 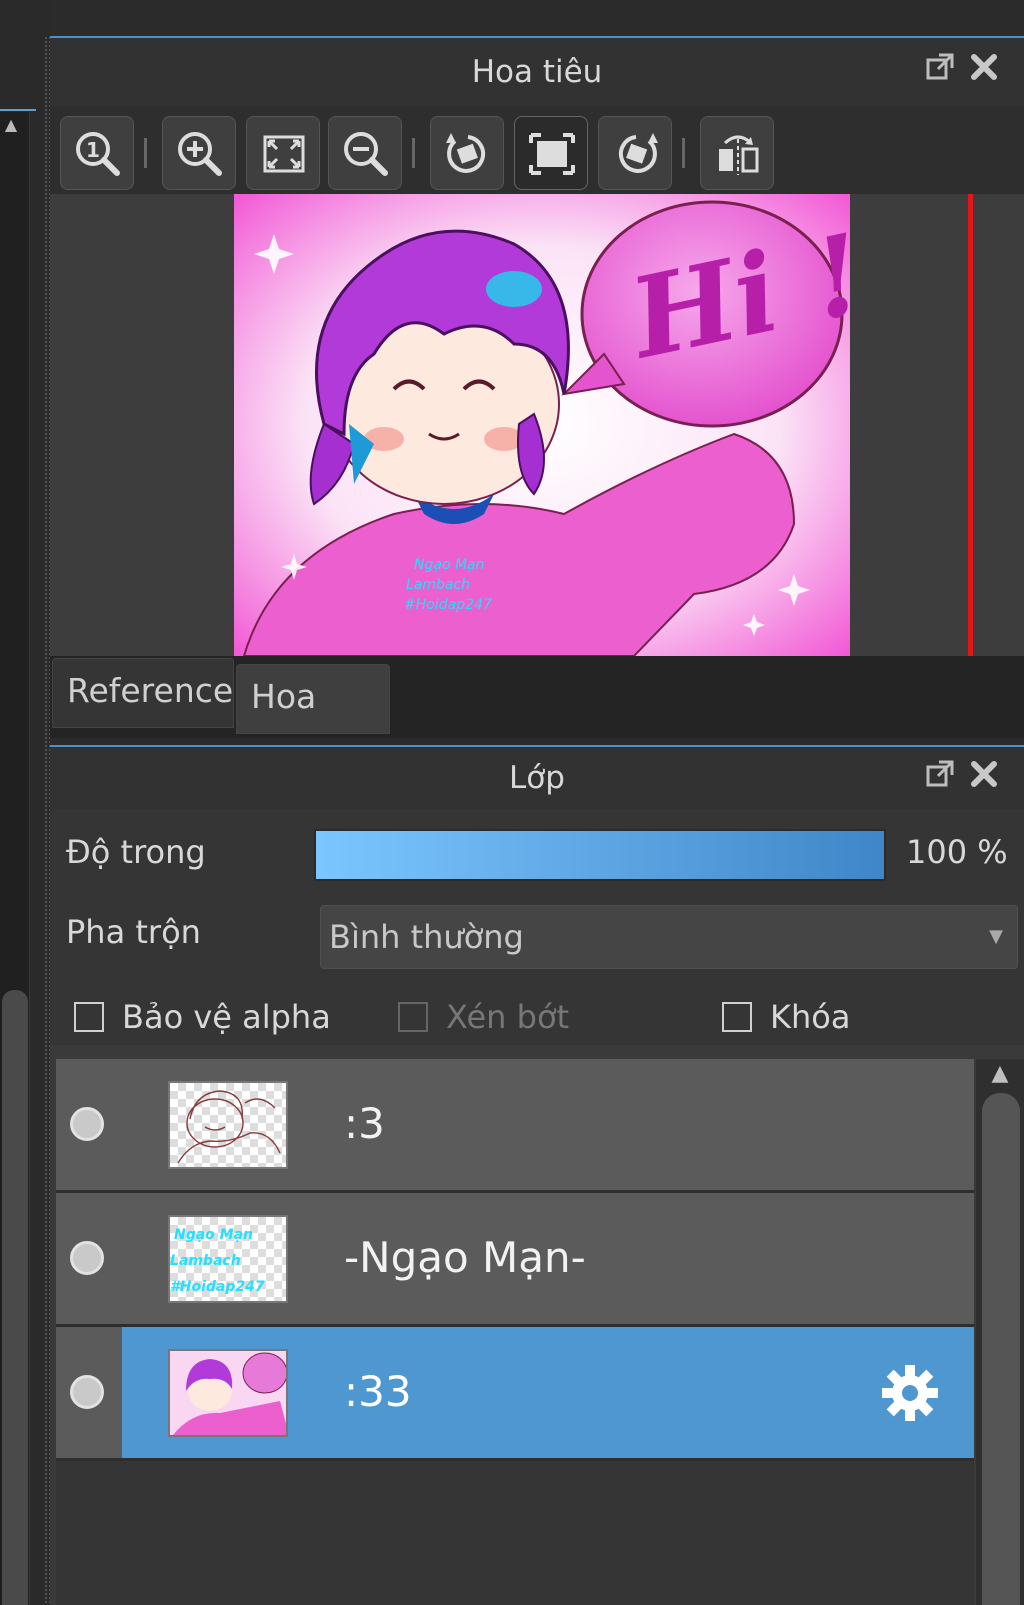 I want to click on blend-mode-label: Pha trộn, so click(x=133, y=932).